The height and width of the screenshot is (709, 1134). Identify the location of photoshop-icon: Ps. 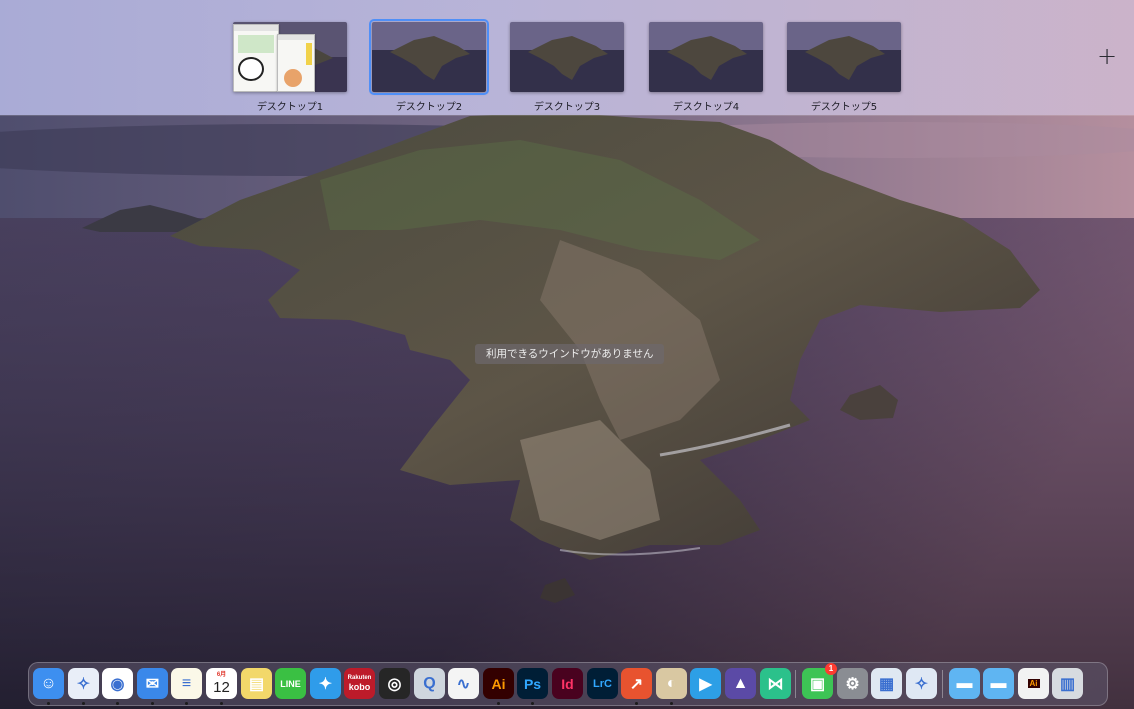
(532, 683).